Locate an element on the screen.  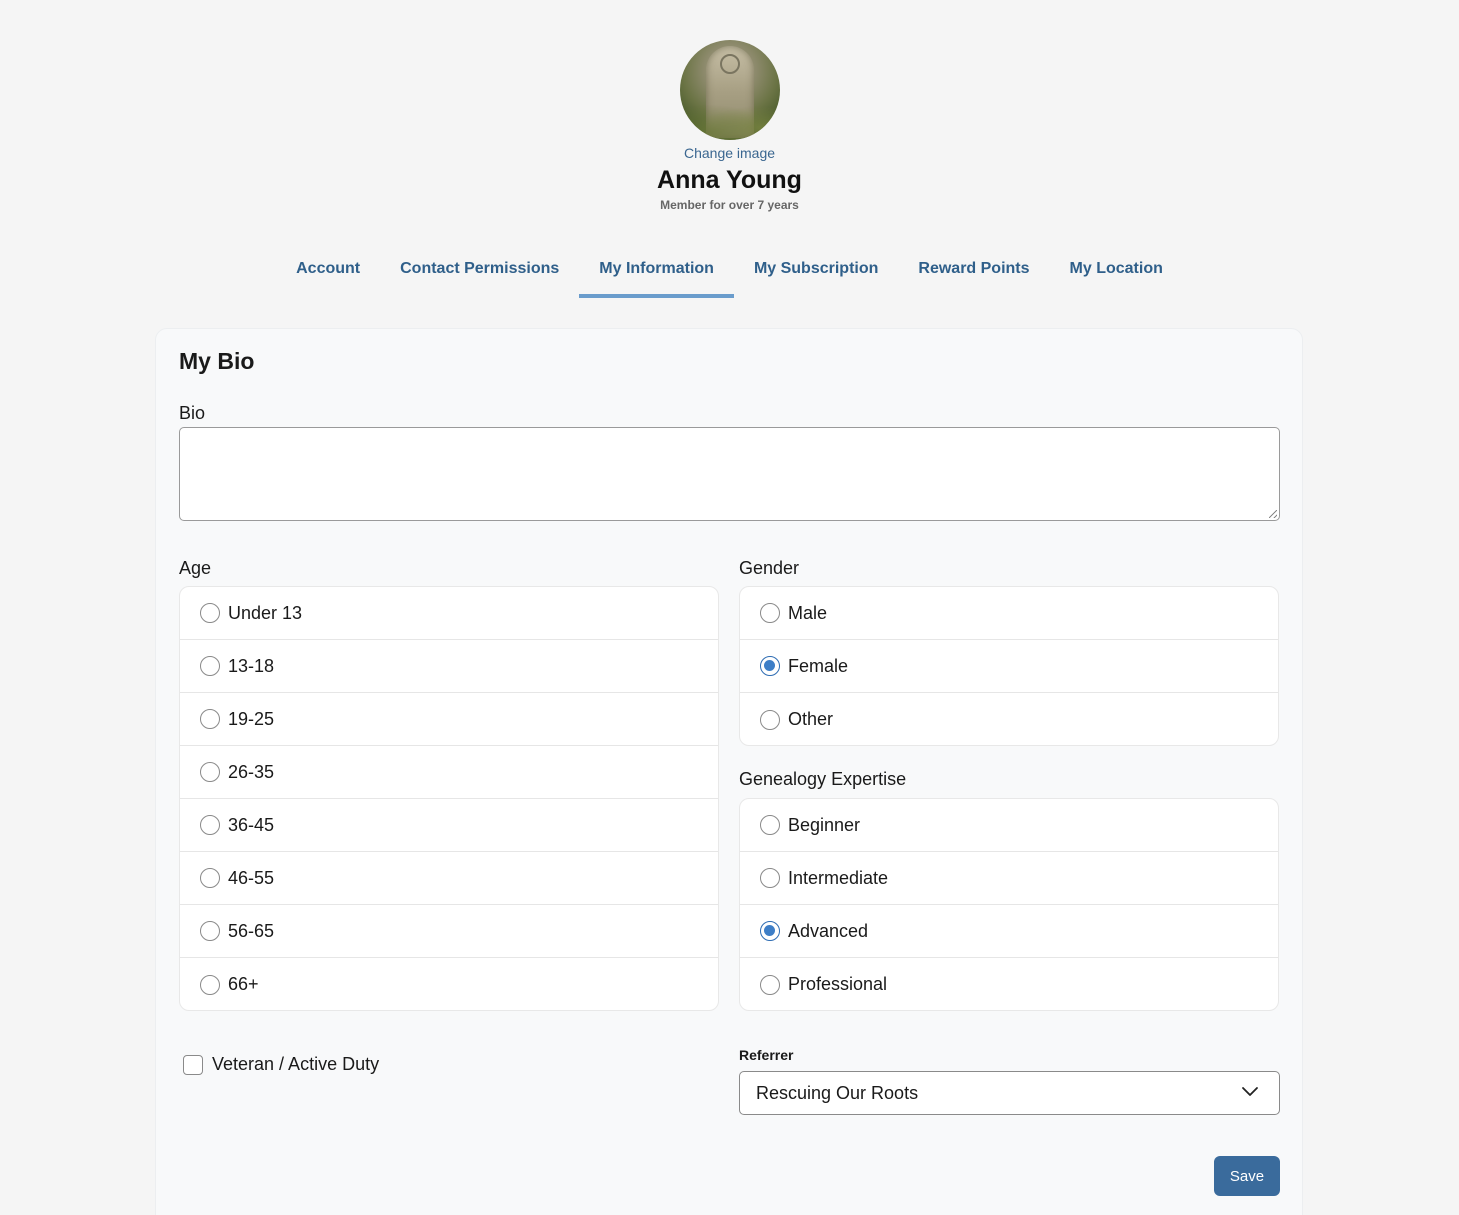
expertise-option-beginner: Beginner is located at coordinates (1009, 825).